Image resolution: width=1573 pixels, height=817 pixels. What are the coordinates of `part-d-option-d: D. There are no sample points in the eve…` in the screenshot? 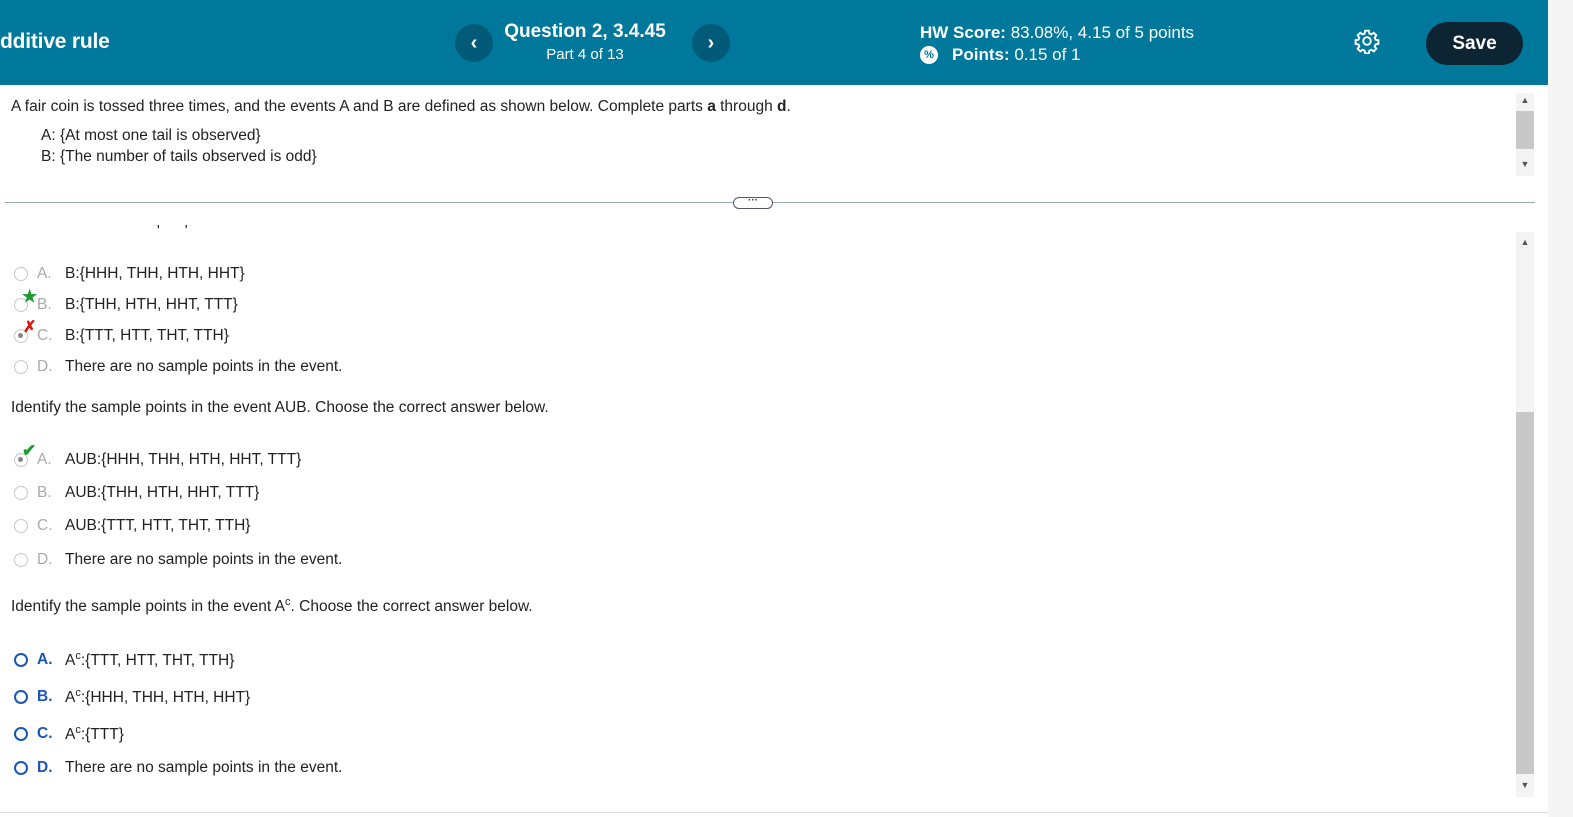 It's located at (178, 768).